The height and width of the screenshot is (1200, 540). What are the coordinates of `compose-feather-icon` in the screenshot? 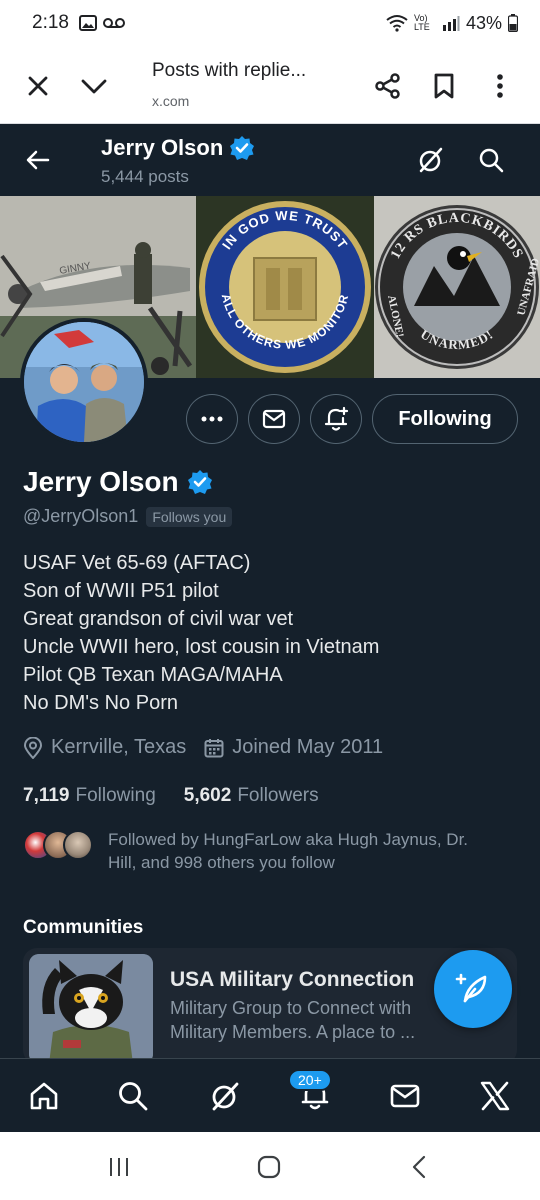 It's located at (471, 988).